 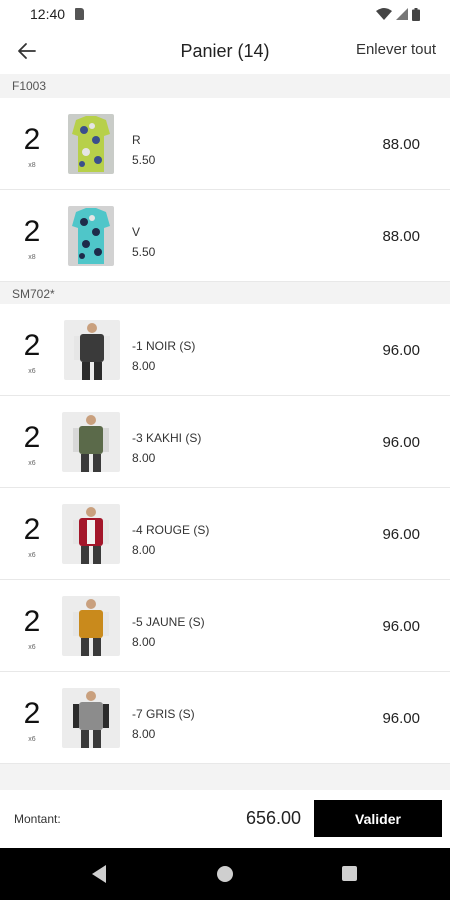 What do you see at coordinates (225, 819) in the screenshot?
I see `checkout-bar: Montant: 656.00 Valider` at bounding box center [225, 819].